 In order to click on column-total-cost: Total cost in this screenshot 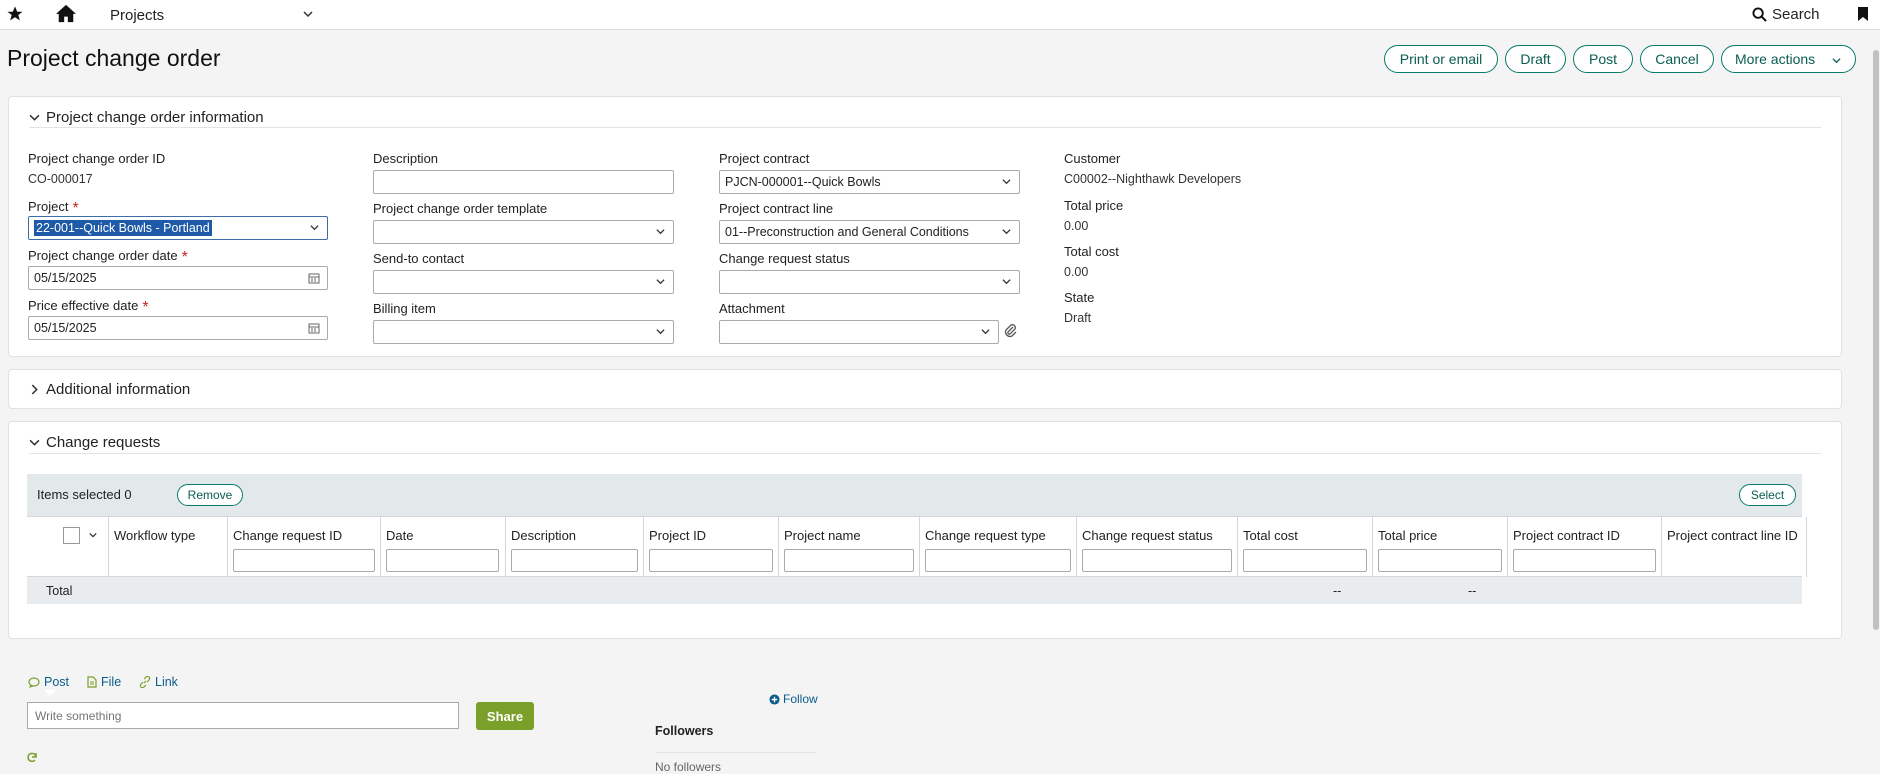, I will do `click(1305, 547)`.